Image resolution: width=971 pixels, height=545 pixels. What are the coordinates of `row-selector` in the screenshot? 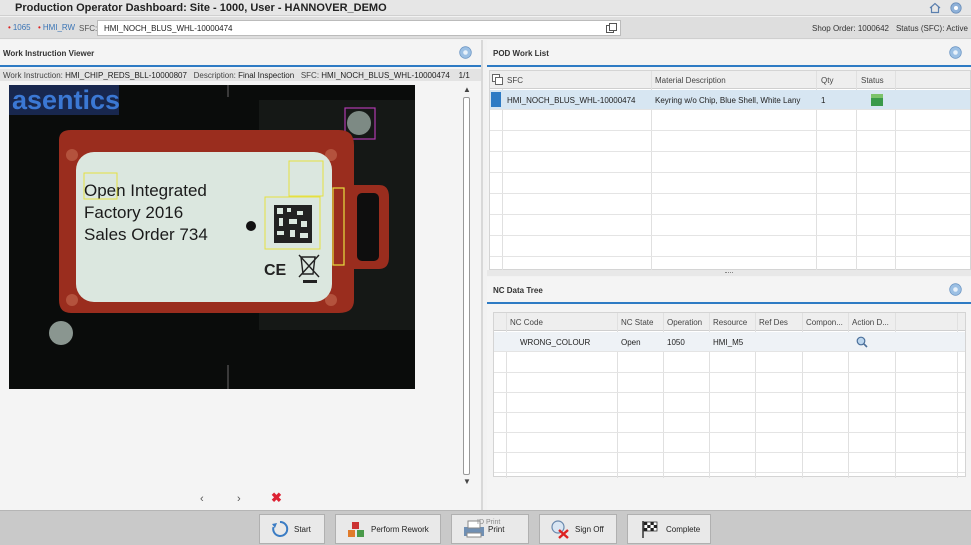 It's located at (496, 99).